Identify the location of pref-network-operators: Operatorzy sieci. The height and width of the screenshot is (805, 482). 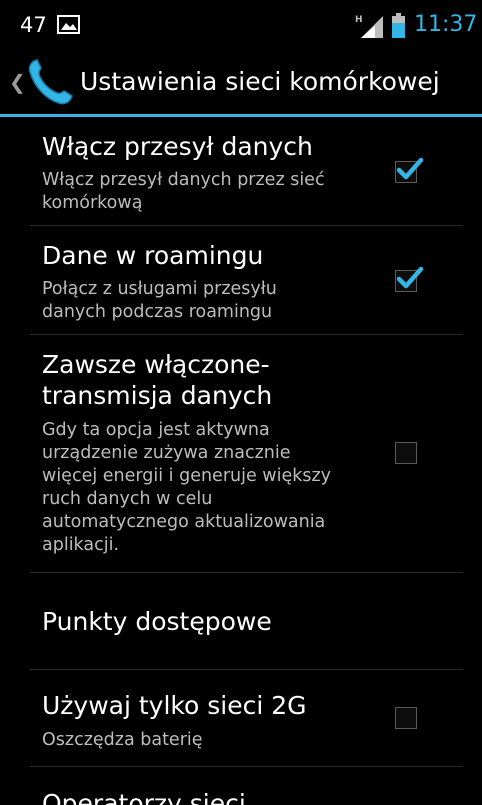
(241, 786).